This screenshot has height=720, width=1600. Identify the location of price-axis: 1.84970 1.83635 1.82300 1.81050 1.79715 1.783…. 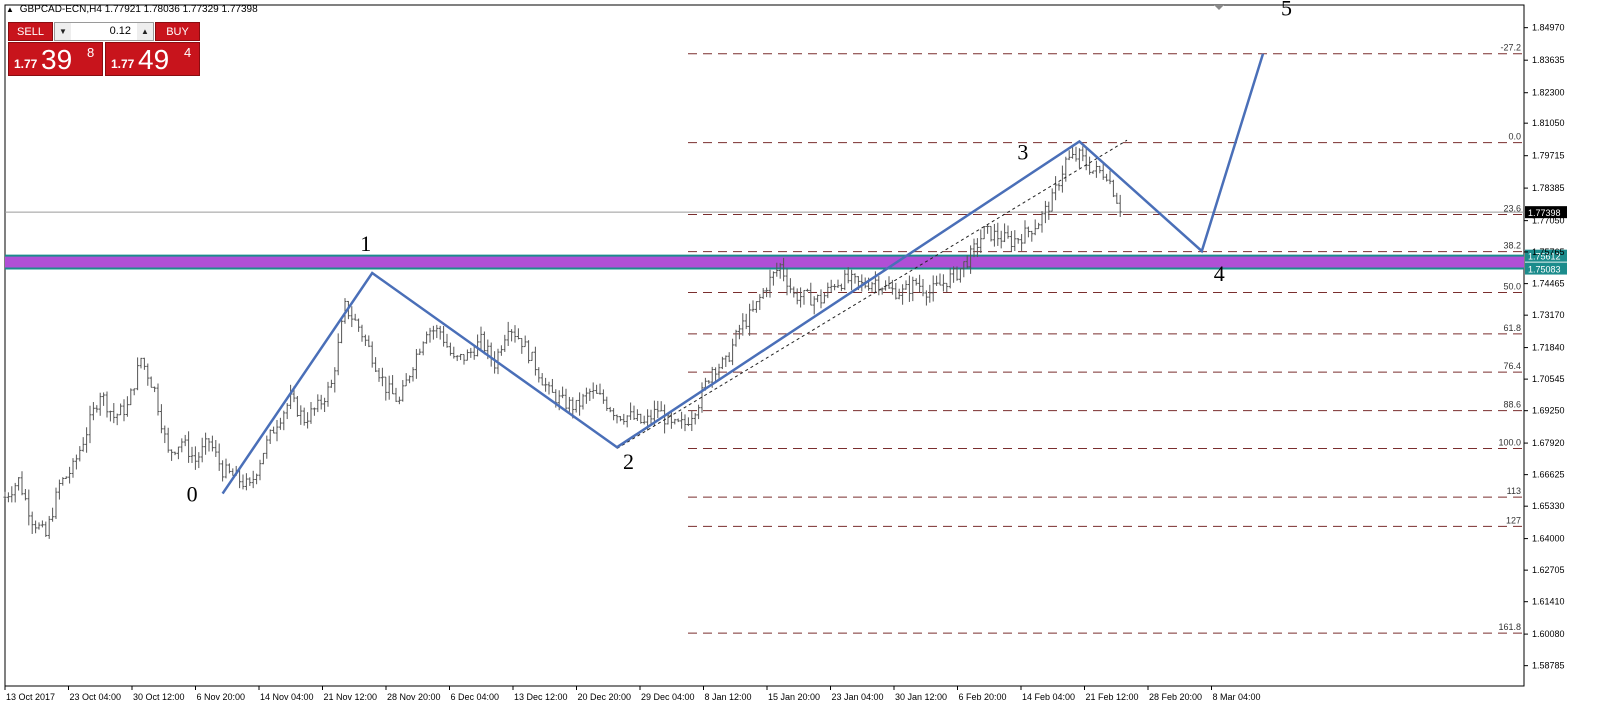
(1544, 347).